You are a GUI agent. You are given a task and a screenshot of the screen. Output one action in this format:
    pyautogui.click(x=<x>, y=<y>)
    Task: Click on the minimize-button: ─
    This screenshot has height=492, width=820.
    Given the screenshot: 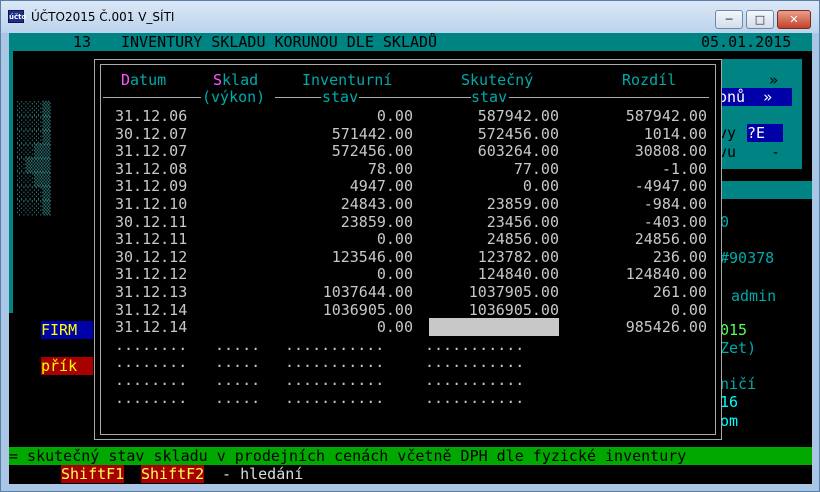 What is the action you would take?
    pyautogui.click(x=729, y=19)
    